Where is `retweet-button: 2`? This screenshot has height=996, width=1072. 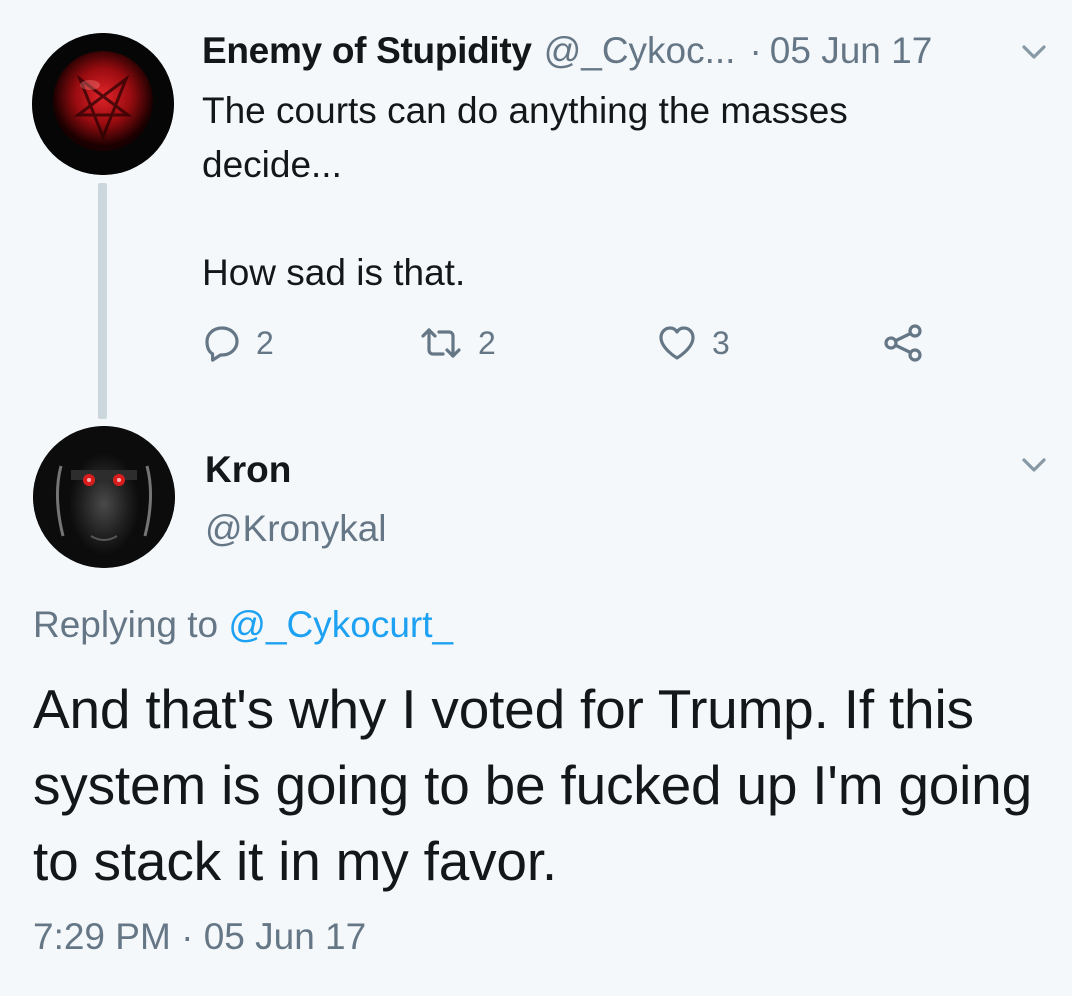 retweet-button: 2 is located at coordinates (457, 343).